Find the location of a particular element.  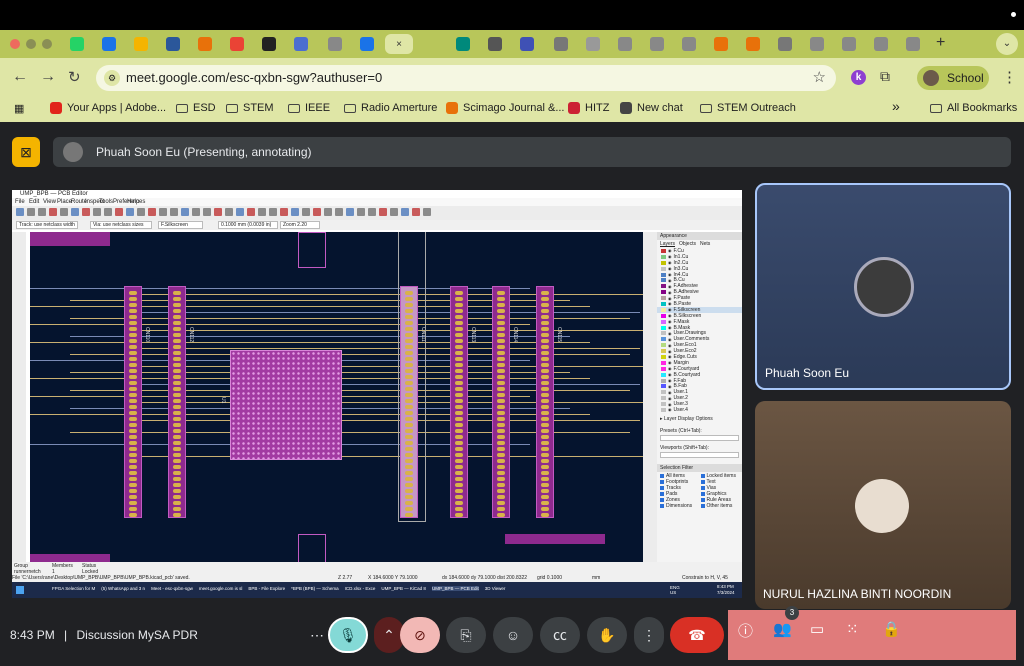

tab-word is located at coordinates (173, 44).